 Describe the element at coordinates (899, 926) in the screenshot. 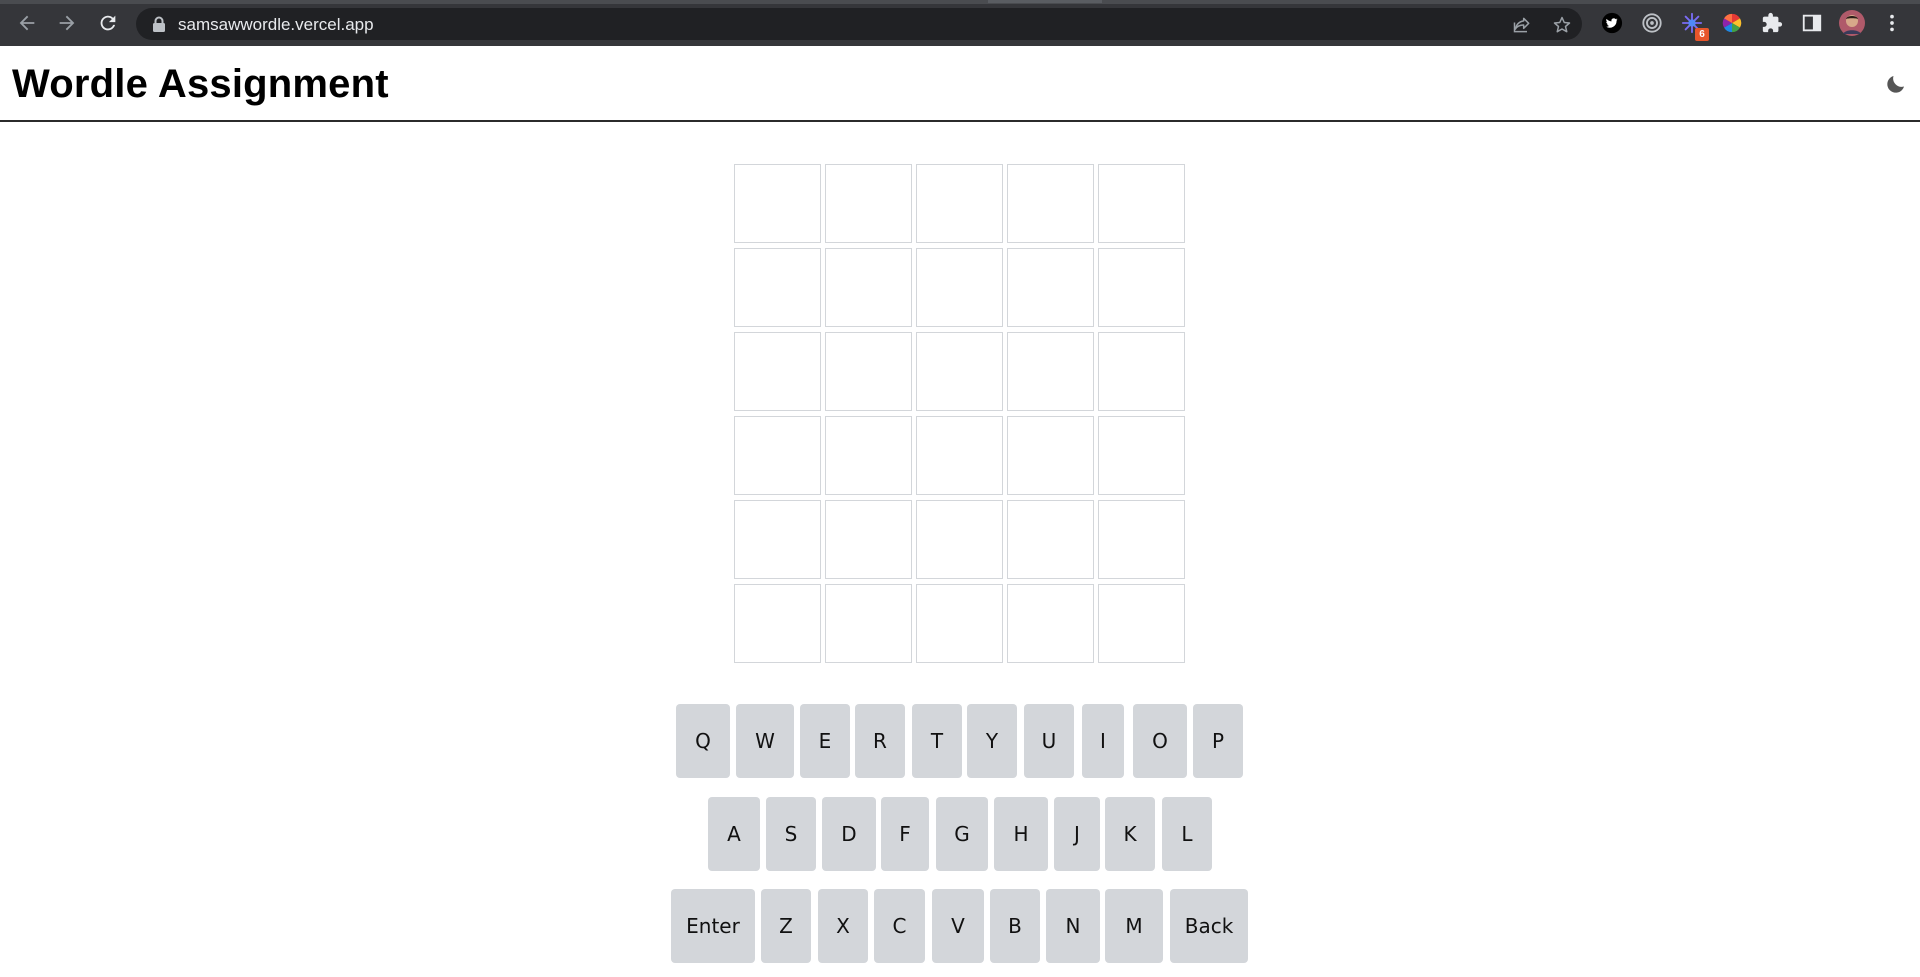

I see `key-c: C` at that location.